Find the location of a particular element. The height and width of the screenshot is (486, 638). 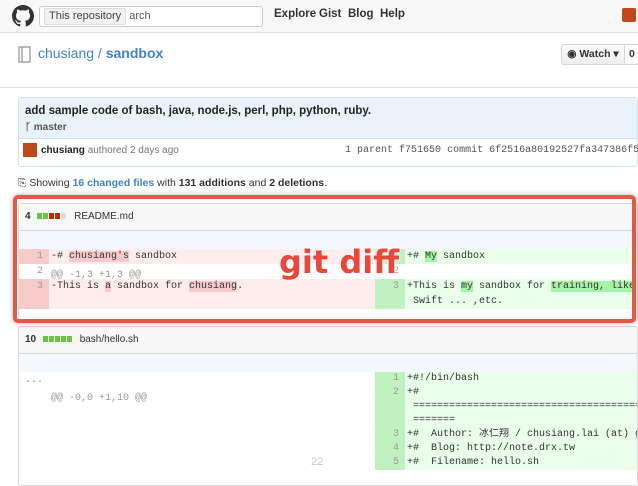

watch-label: Watch is located at coordinates (595, 54).